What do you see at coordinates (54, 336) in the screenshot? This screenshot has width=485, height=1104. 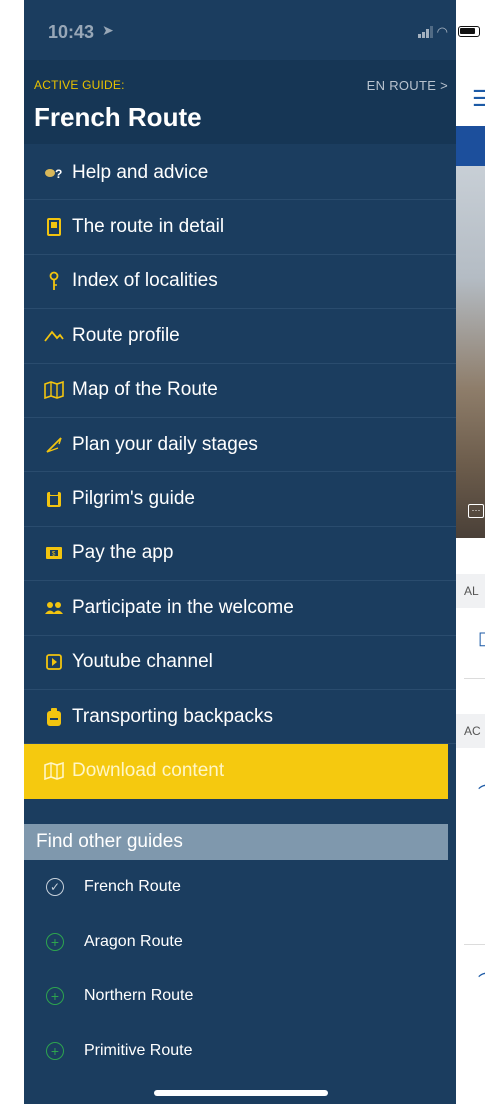 I see `profile-icon` at bounding box center [54, 336].